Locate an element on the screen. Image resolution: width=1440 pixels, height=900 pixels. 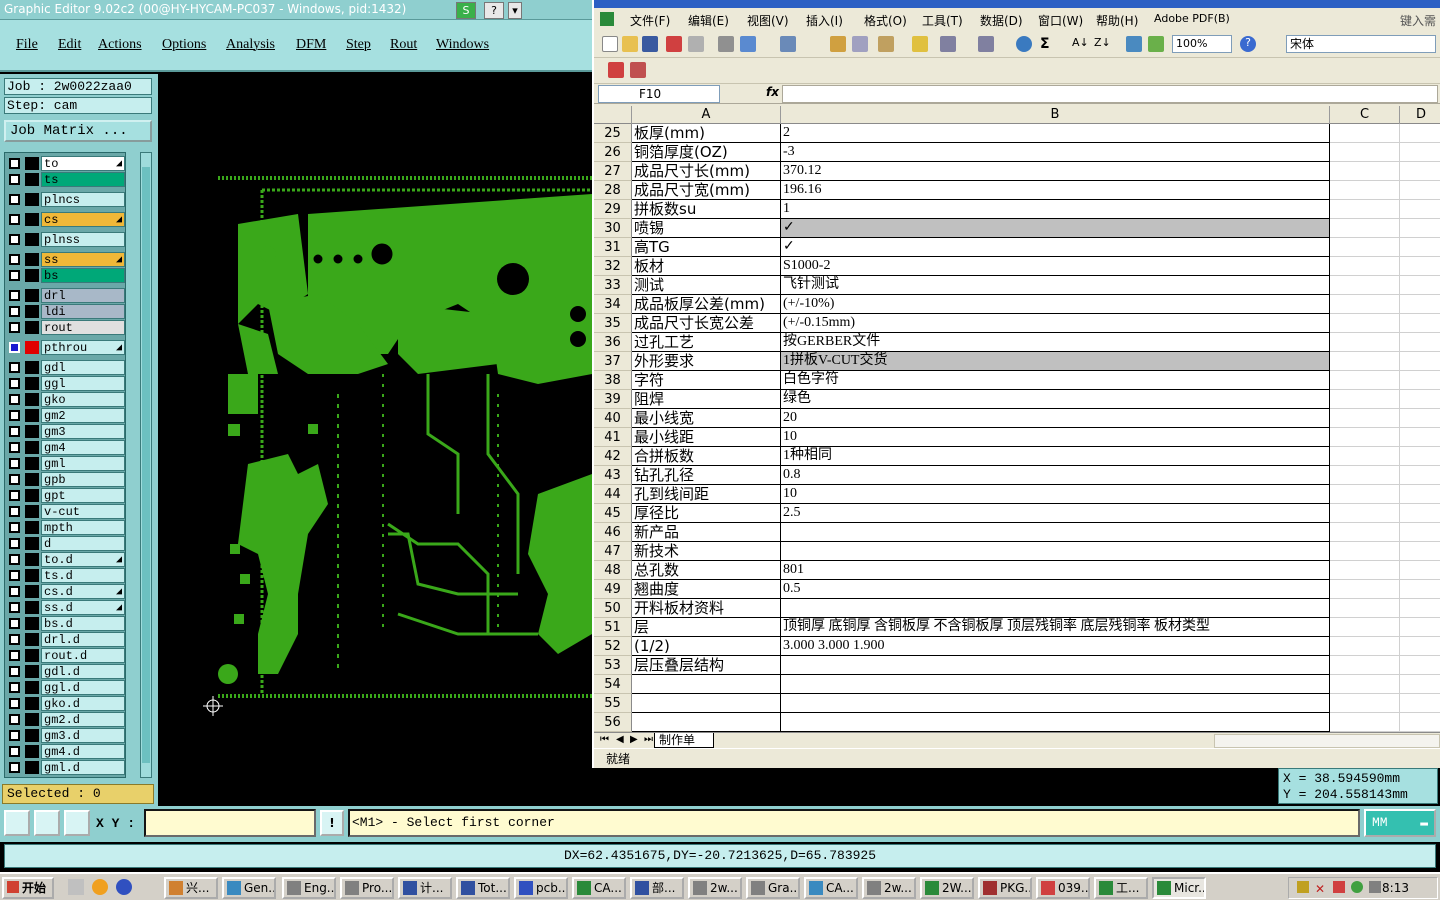
save-icon is located at coordinates (650, 44).